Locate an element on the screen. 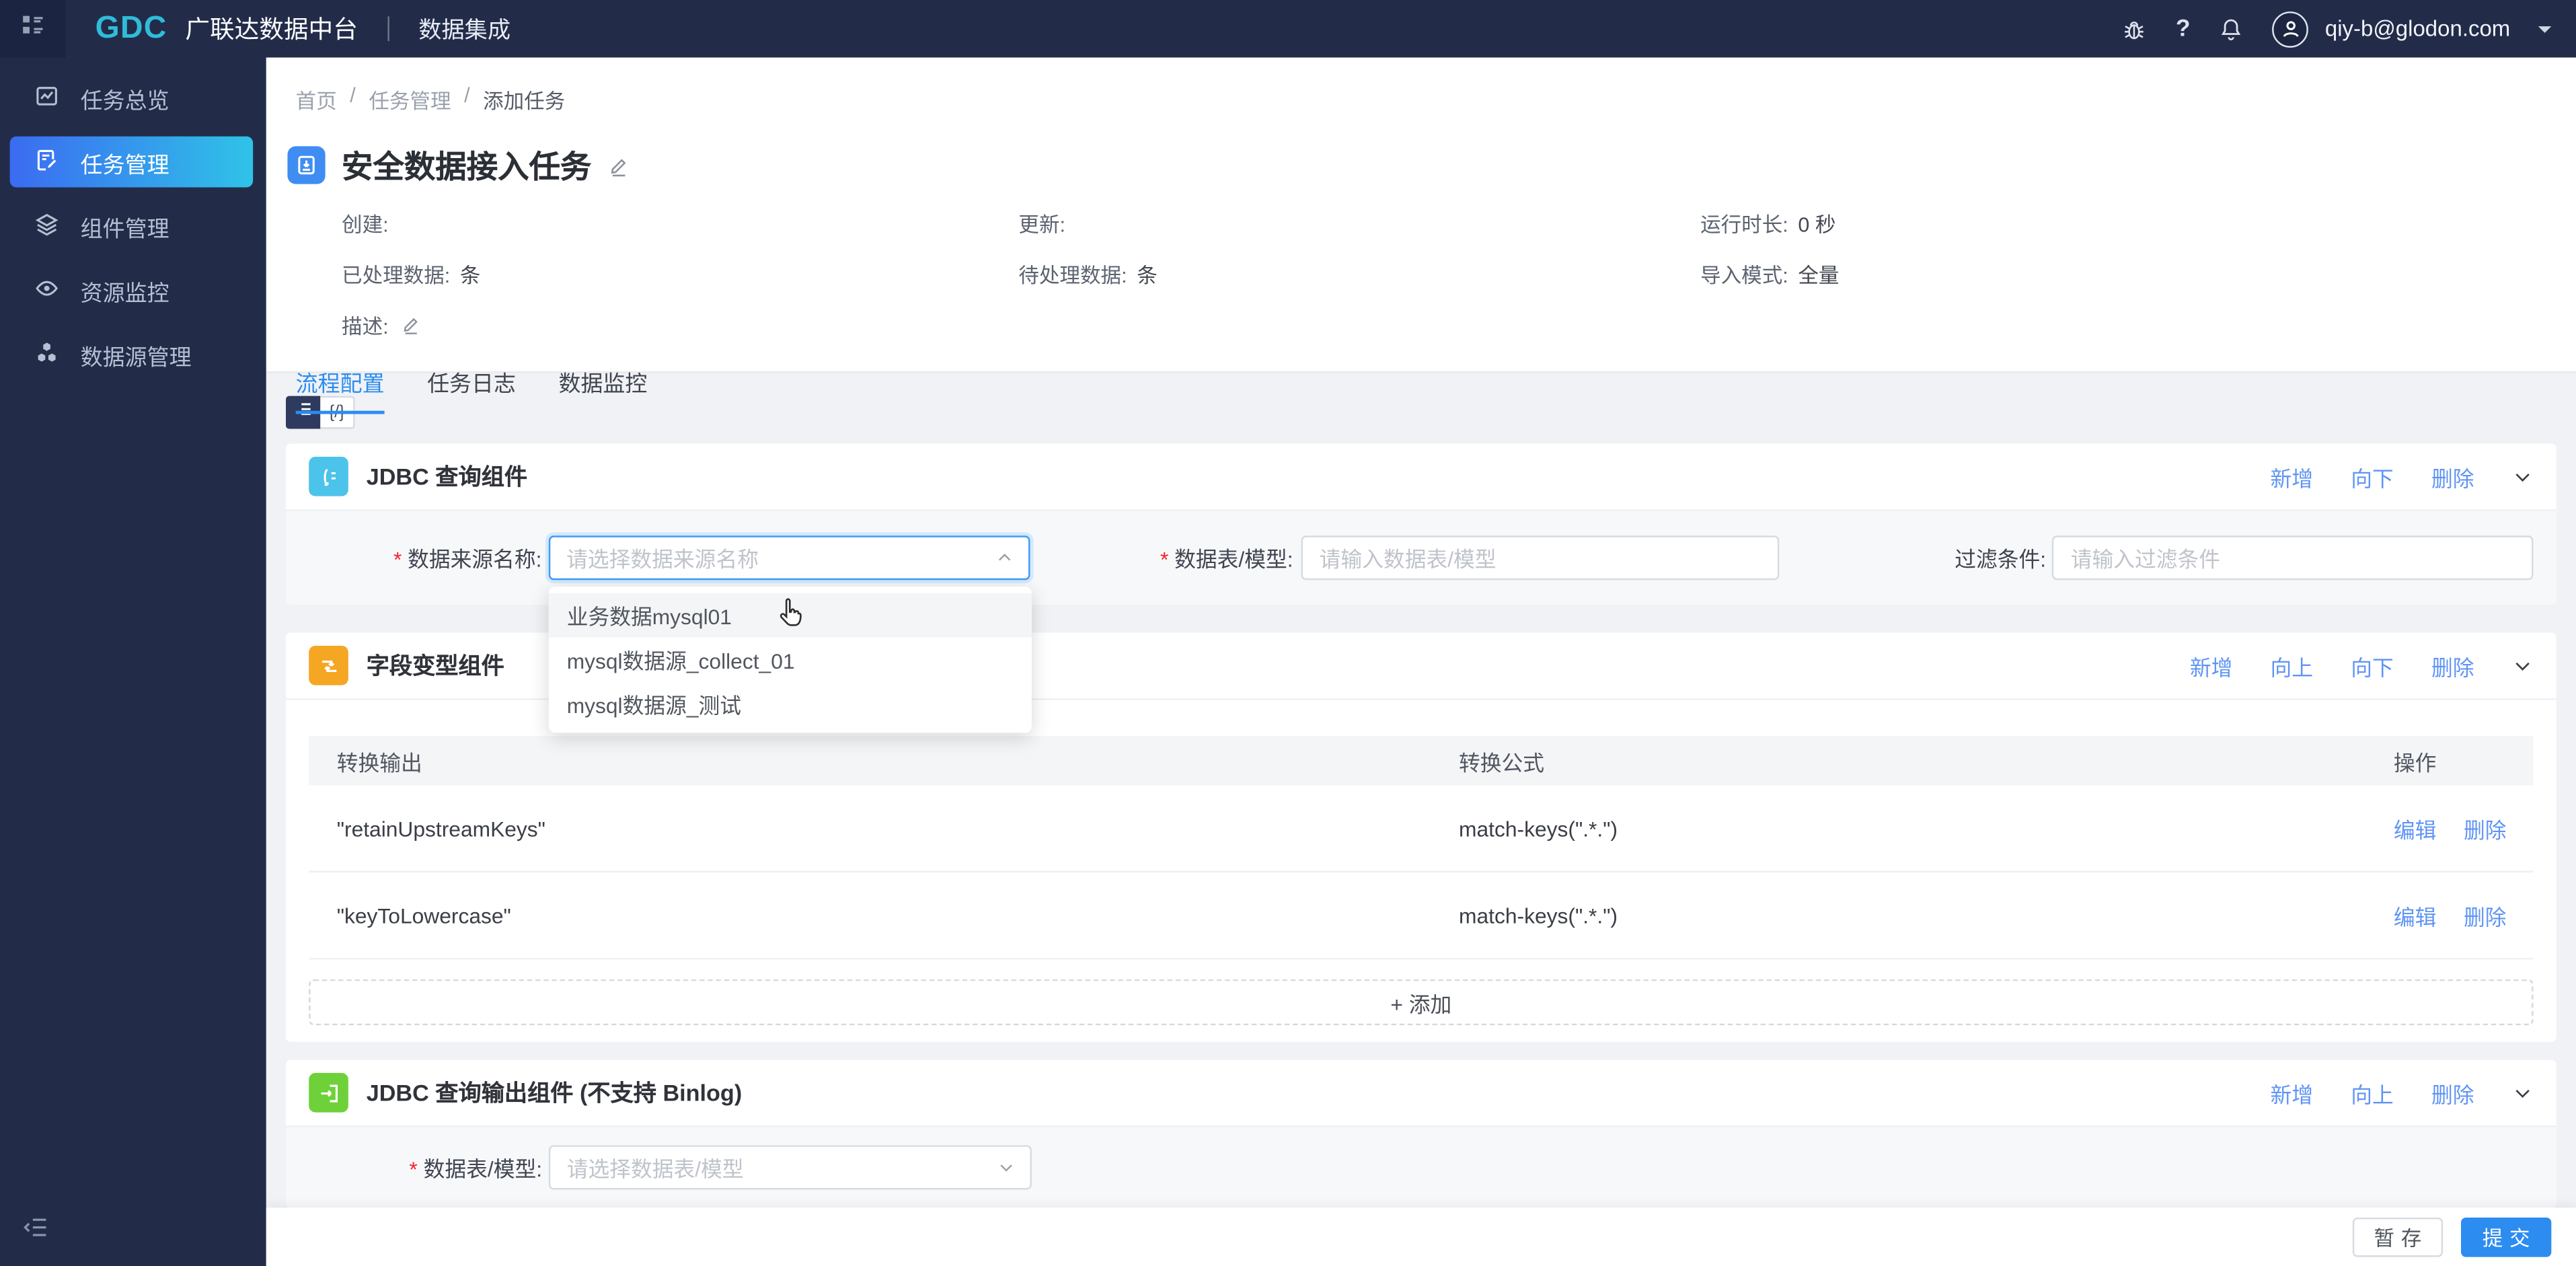 This screenshot has height=1266, width=2576. transform-formula-cell: match-keys(".*.") is located at coordinates (1538, 915).